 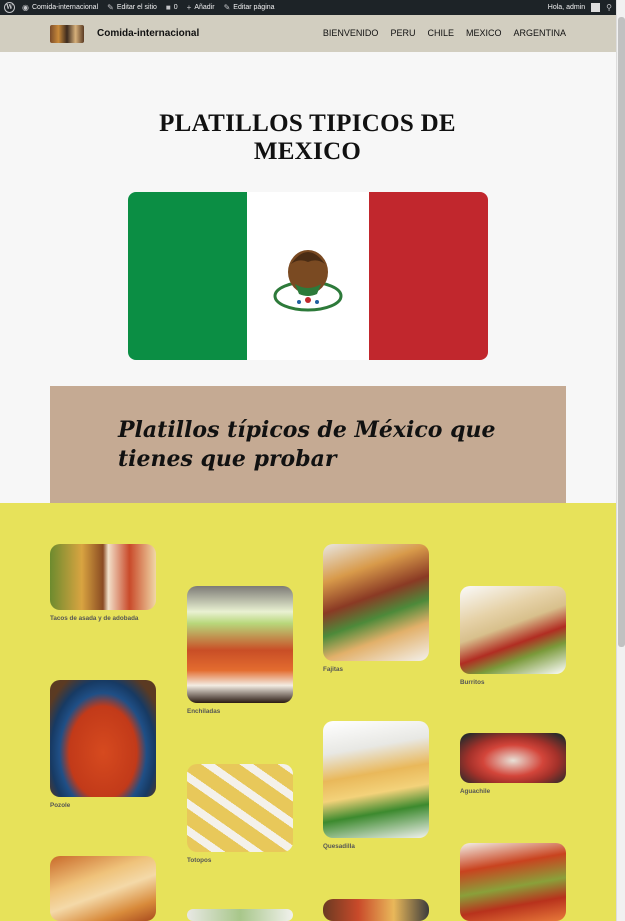 I want to click on dish-card: Enchiladas, so click(x=240, y=651).